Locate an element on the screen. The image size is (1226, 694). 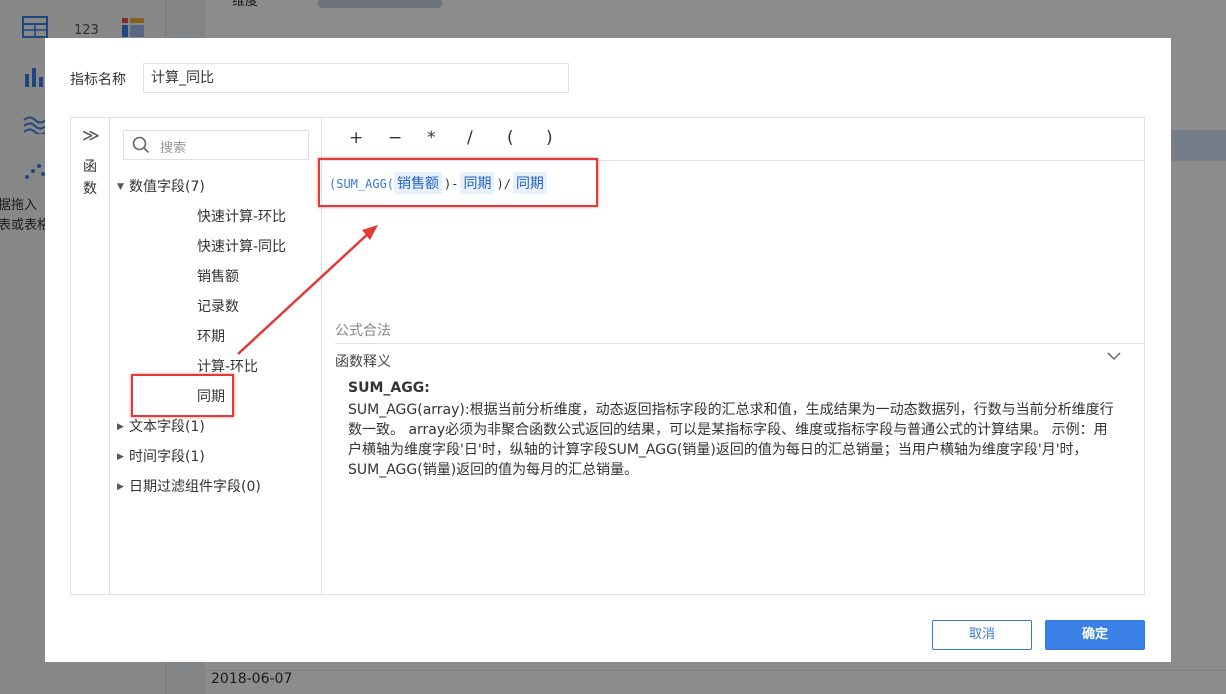
divide-operator-button: / is located at coordinates (470, 138).